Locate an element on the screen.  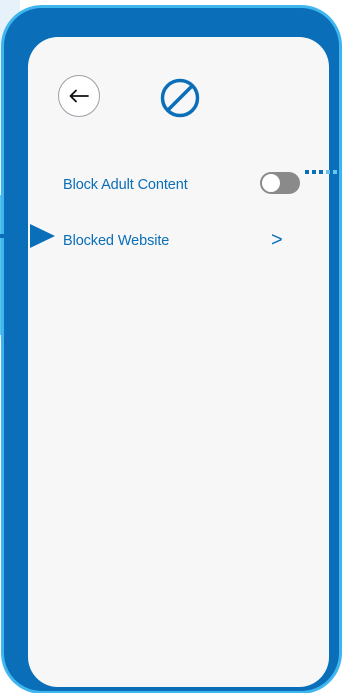
setting-label-blocked-website: Blocked Website is located at coordinates (116, 241).